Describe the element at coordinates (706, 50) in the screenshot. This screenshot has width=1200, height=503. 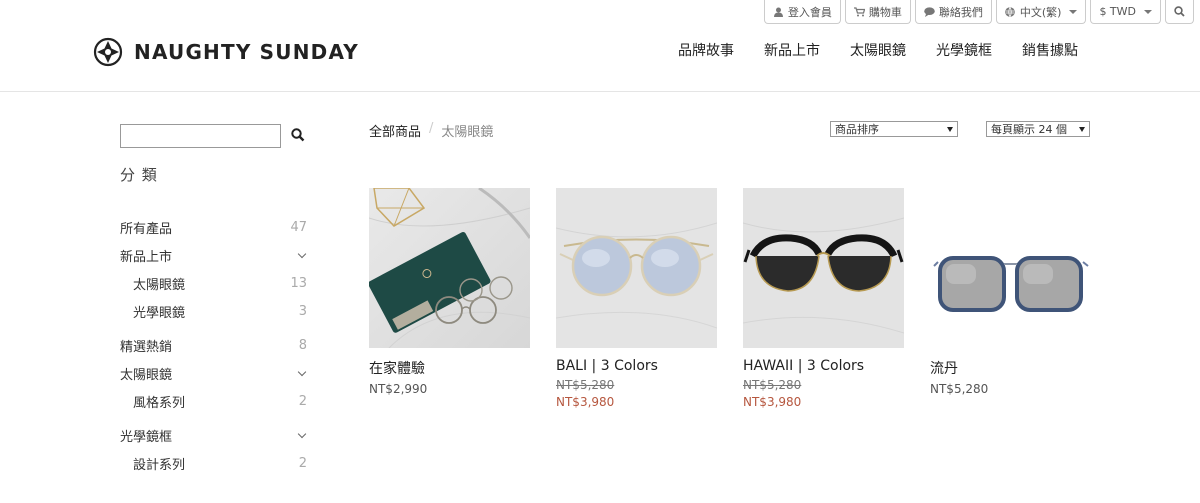
I see `nav-item-brand-story: 品牌故事` at that location.